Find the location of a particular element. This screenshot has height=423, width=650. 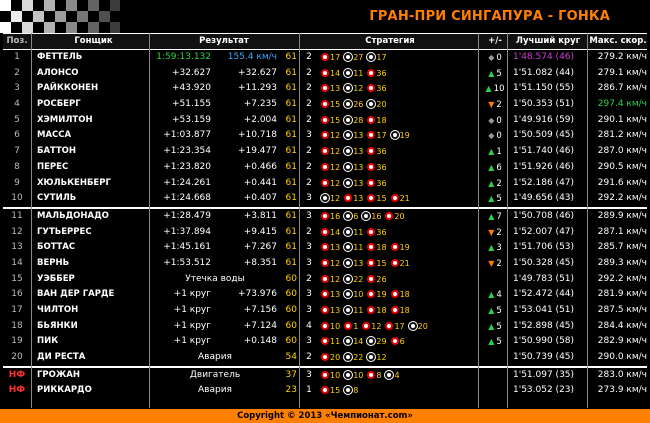

position-change: ▲ 4 is located at coordinates (495, 295).